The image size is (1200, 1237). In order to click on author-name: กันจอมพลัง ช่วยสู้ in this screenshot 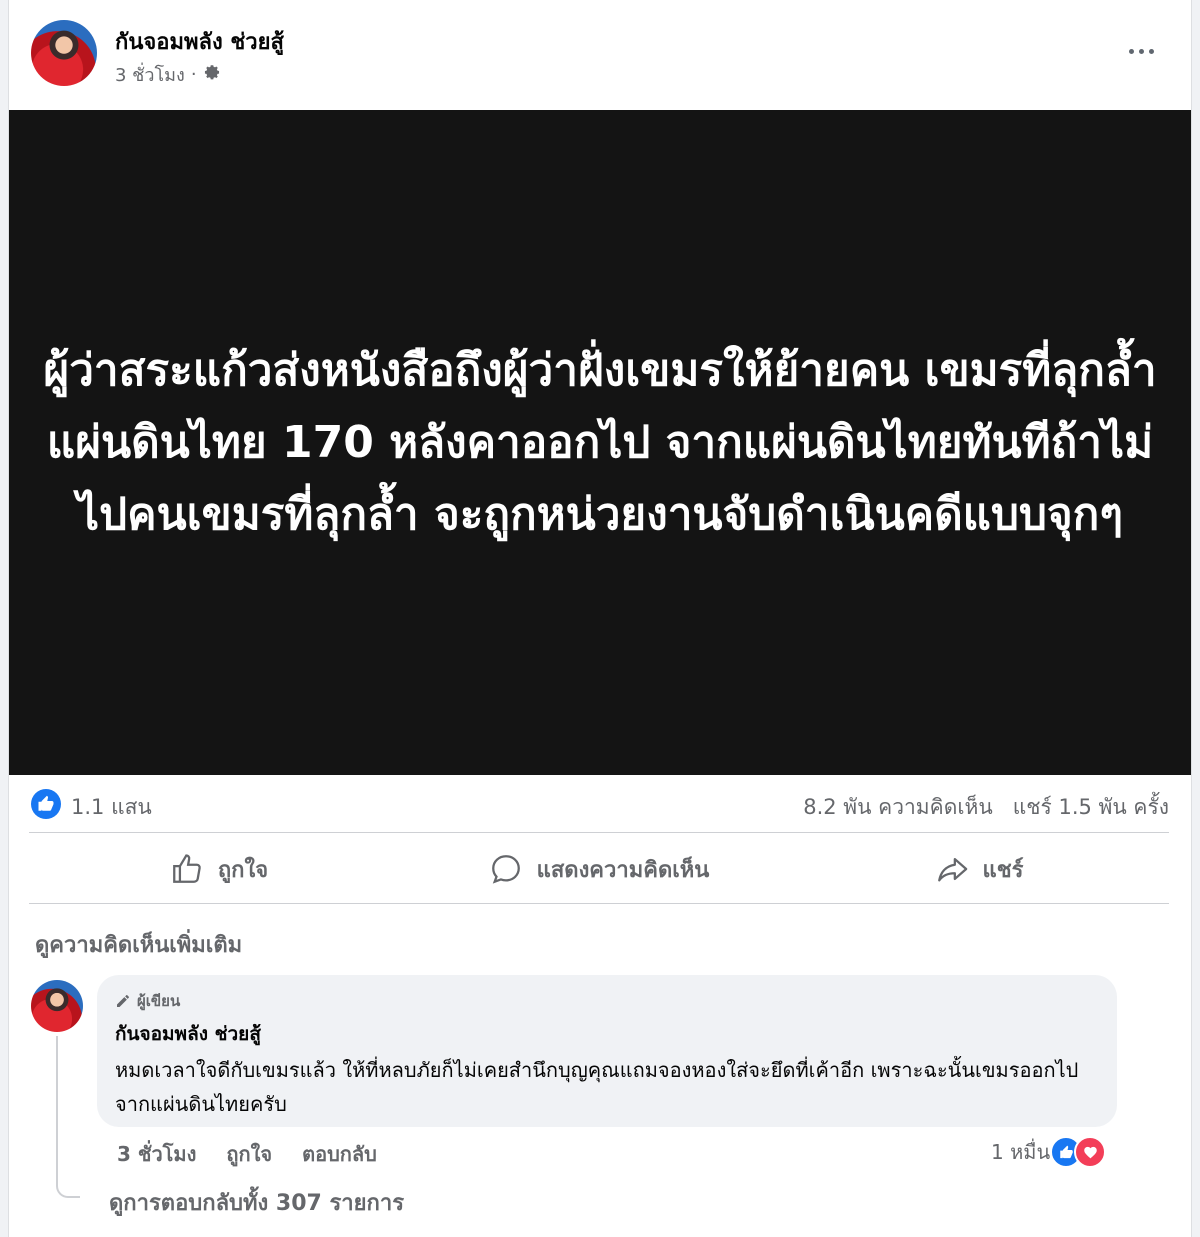, I will do `click(199, 41)`.